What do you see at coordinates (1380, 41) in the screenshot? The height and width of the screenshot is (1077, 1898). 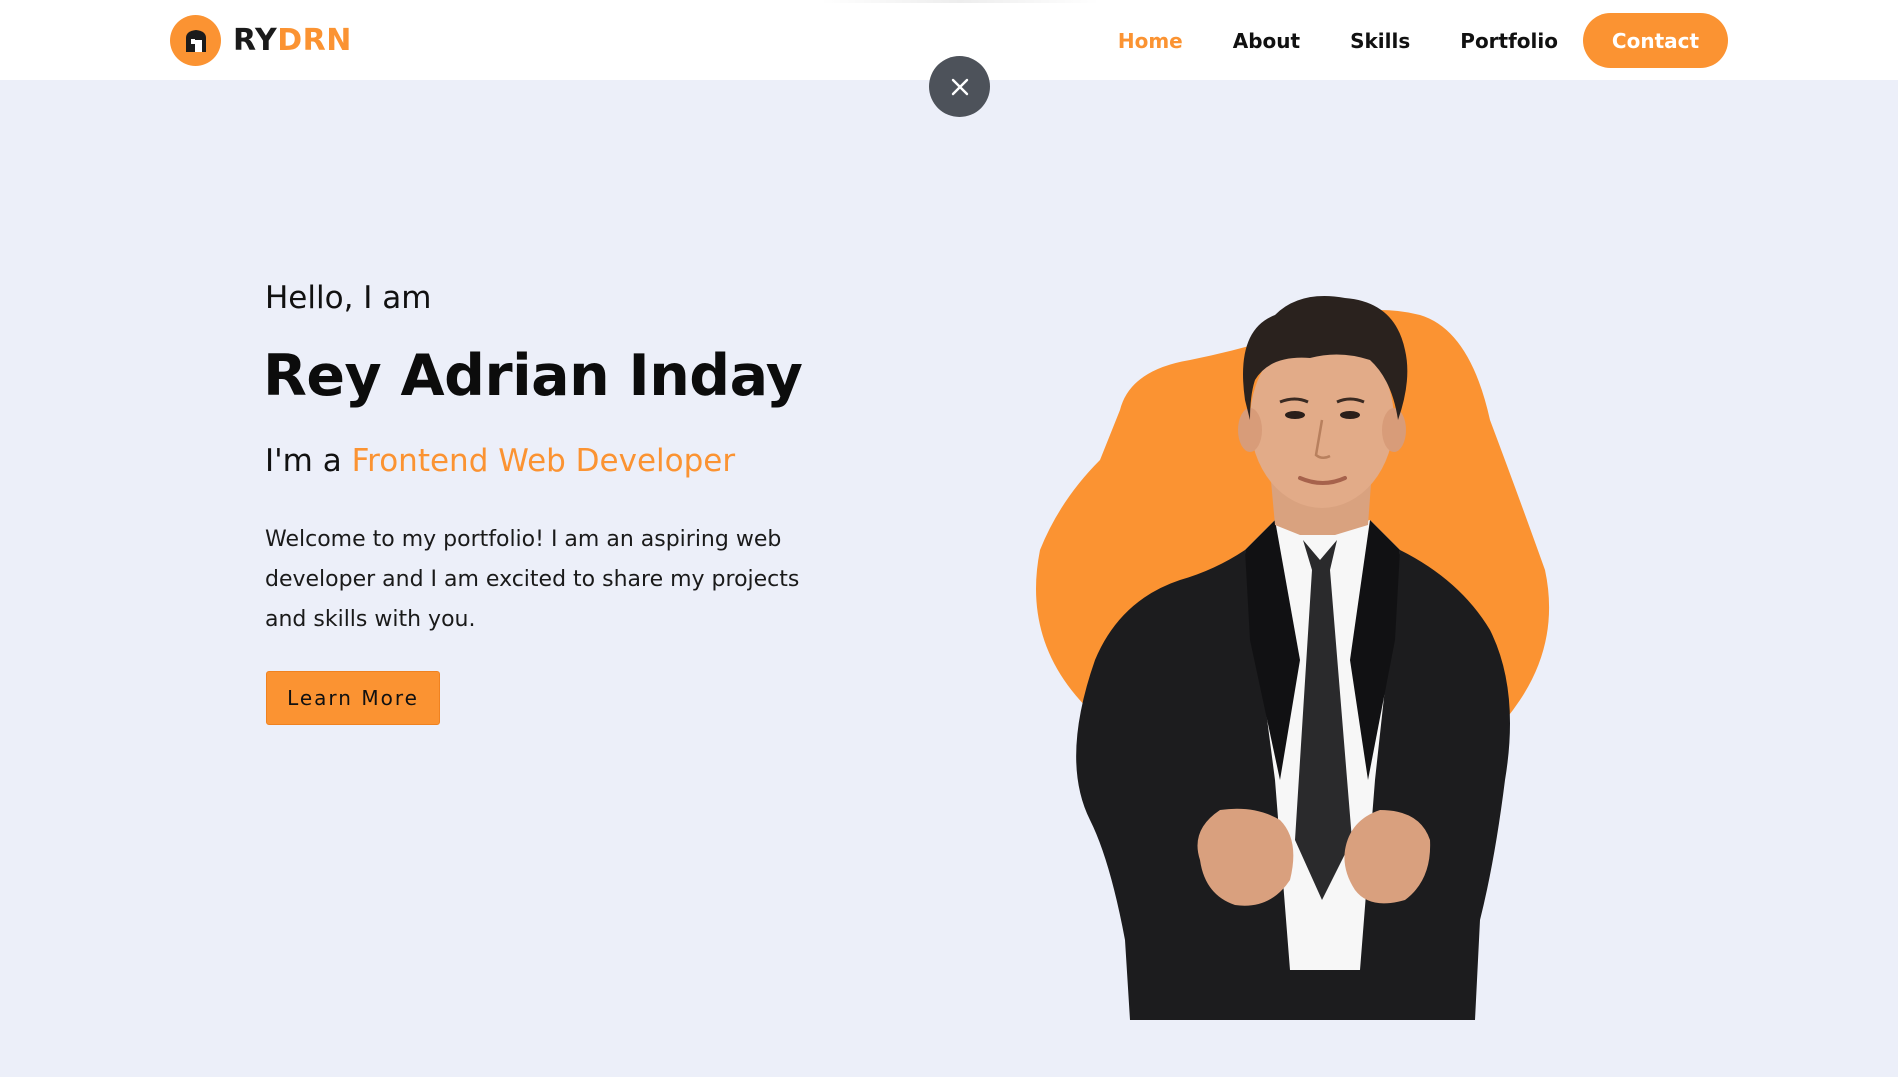 I see `nav-item-skills: Skills` at bounding box center [1380, 41].